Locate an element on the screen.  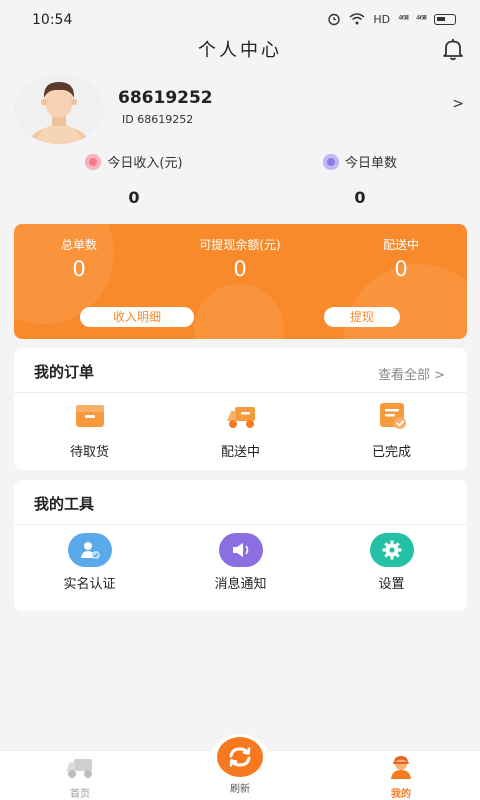
delivering-count: 配送中 0 is located at coordinates (396, 258).